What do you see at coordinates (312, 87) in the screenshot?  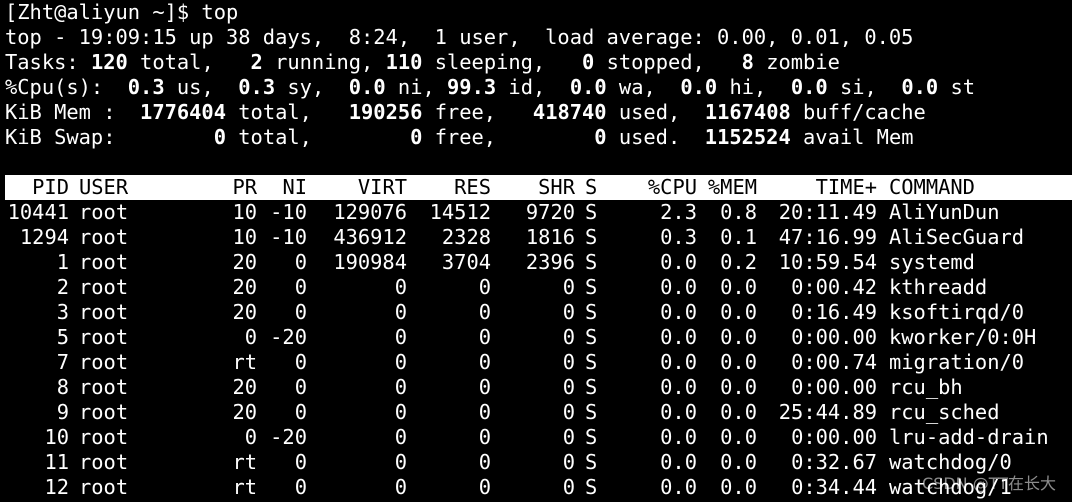 I see `summary-unit: sy,` at bounding box center [312, 87].